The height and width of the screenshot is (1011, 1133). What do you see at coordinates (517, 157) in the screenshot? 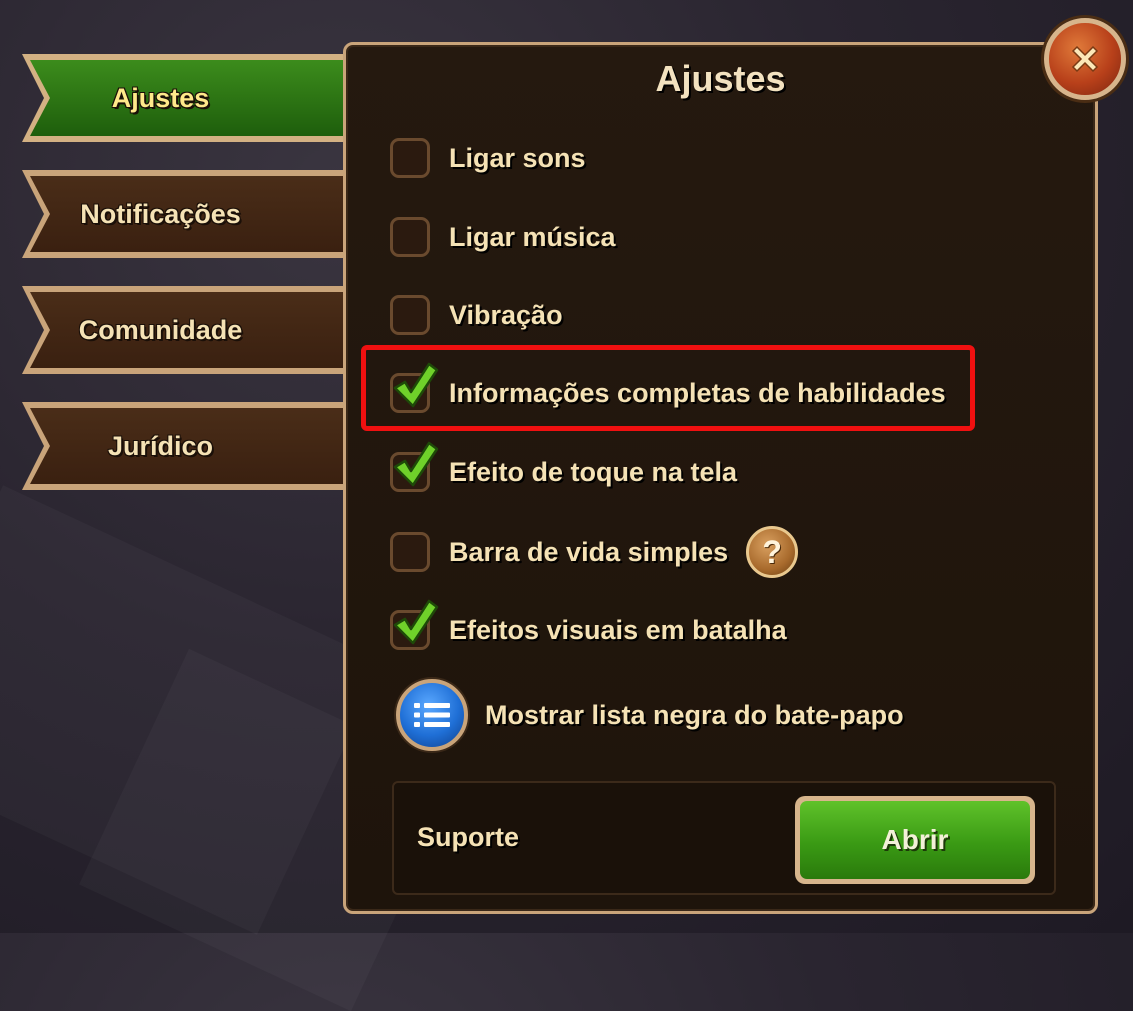
I see `option-label: Ligar sons` at bounding box center [517, 157].